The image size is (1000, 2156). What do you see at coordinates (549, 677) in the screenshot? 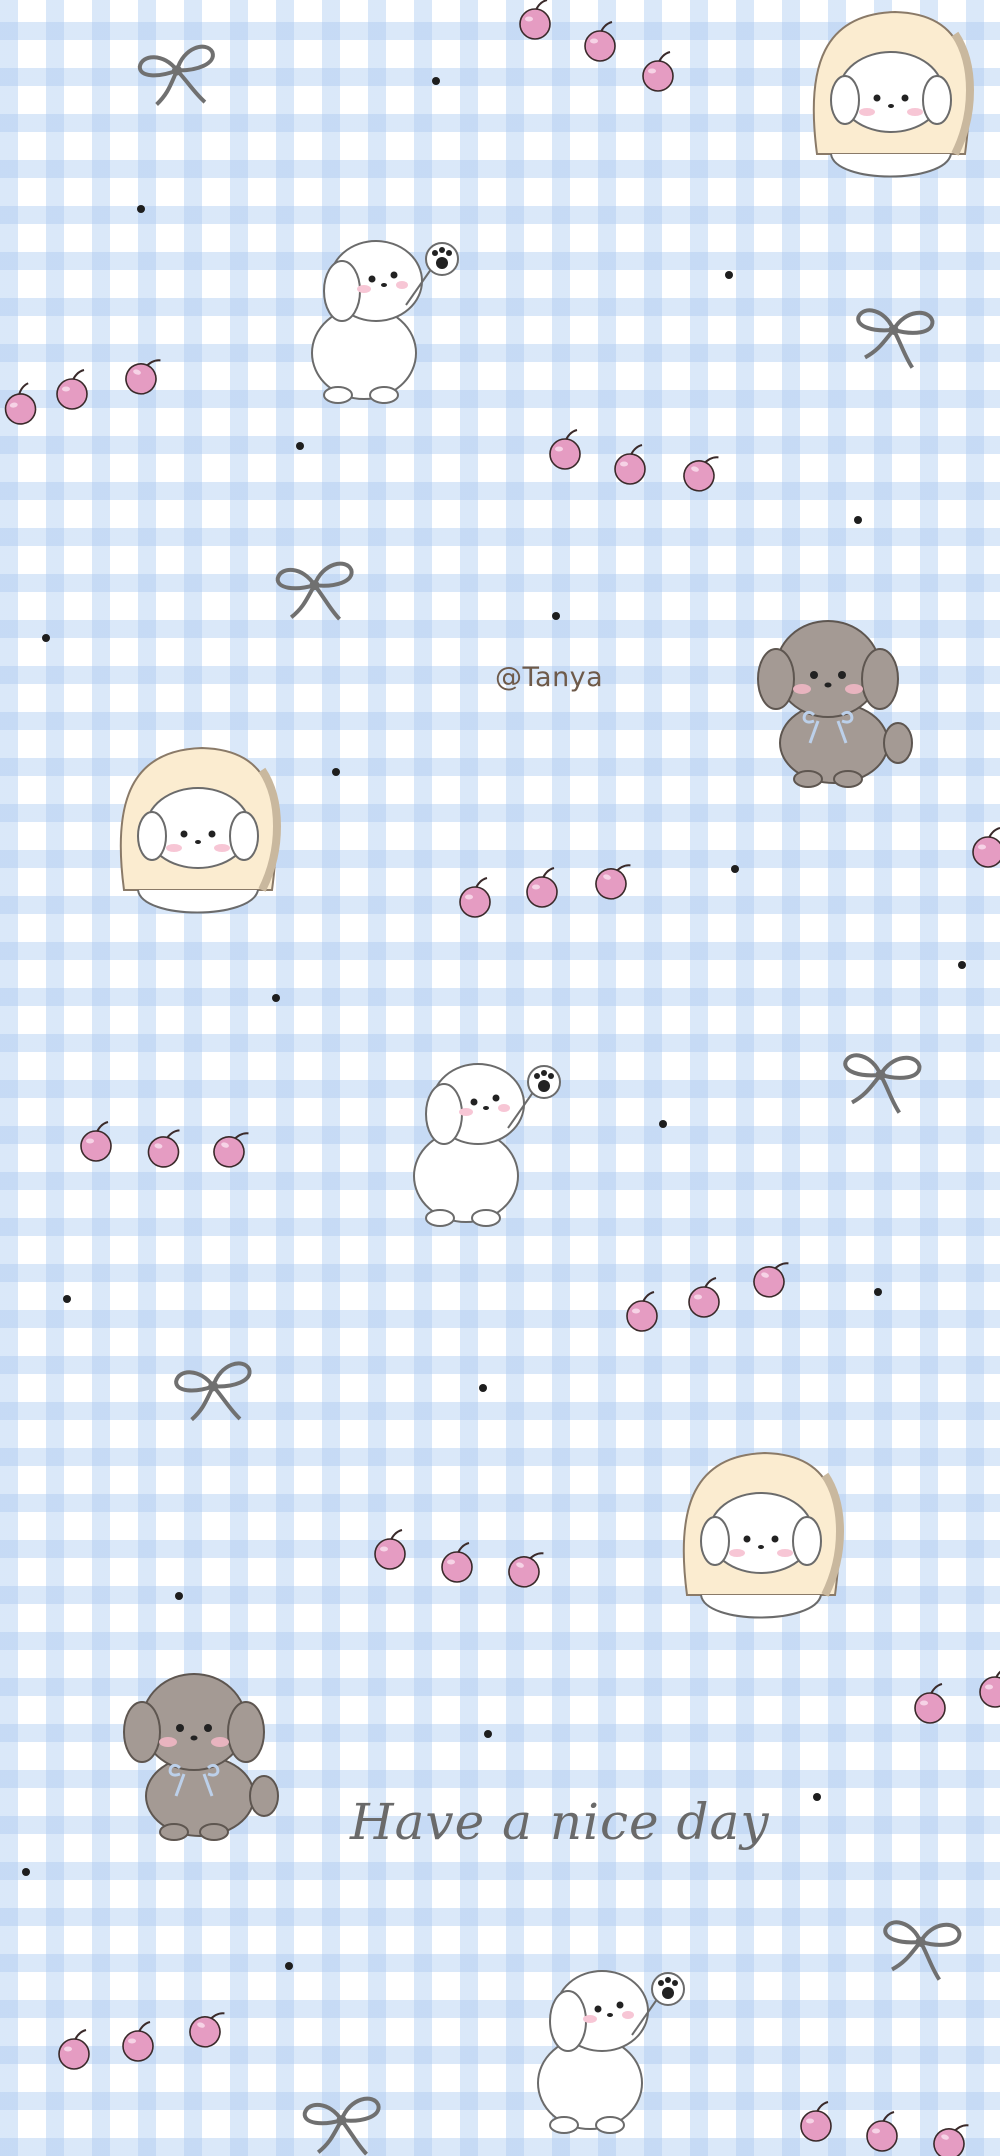
I see `watermark-text: @Tanya` at bounding box center [549, 677].